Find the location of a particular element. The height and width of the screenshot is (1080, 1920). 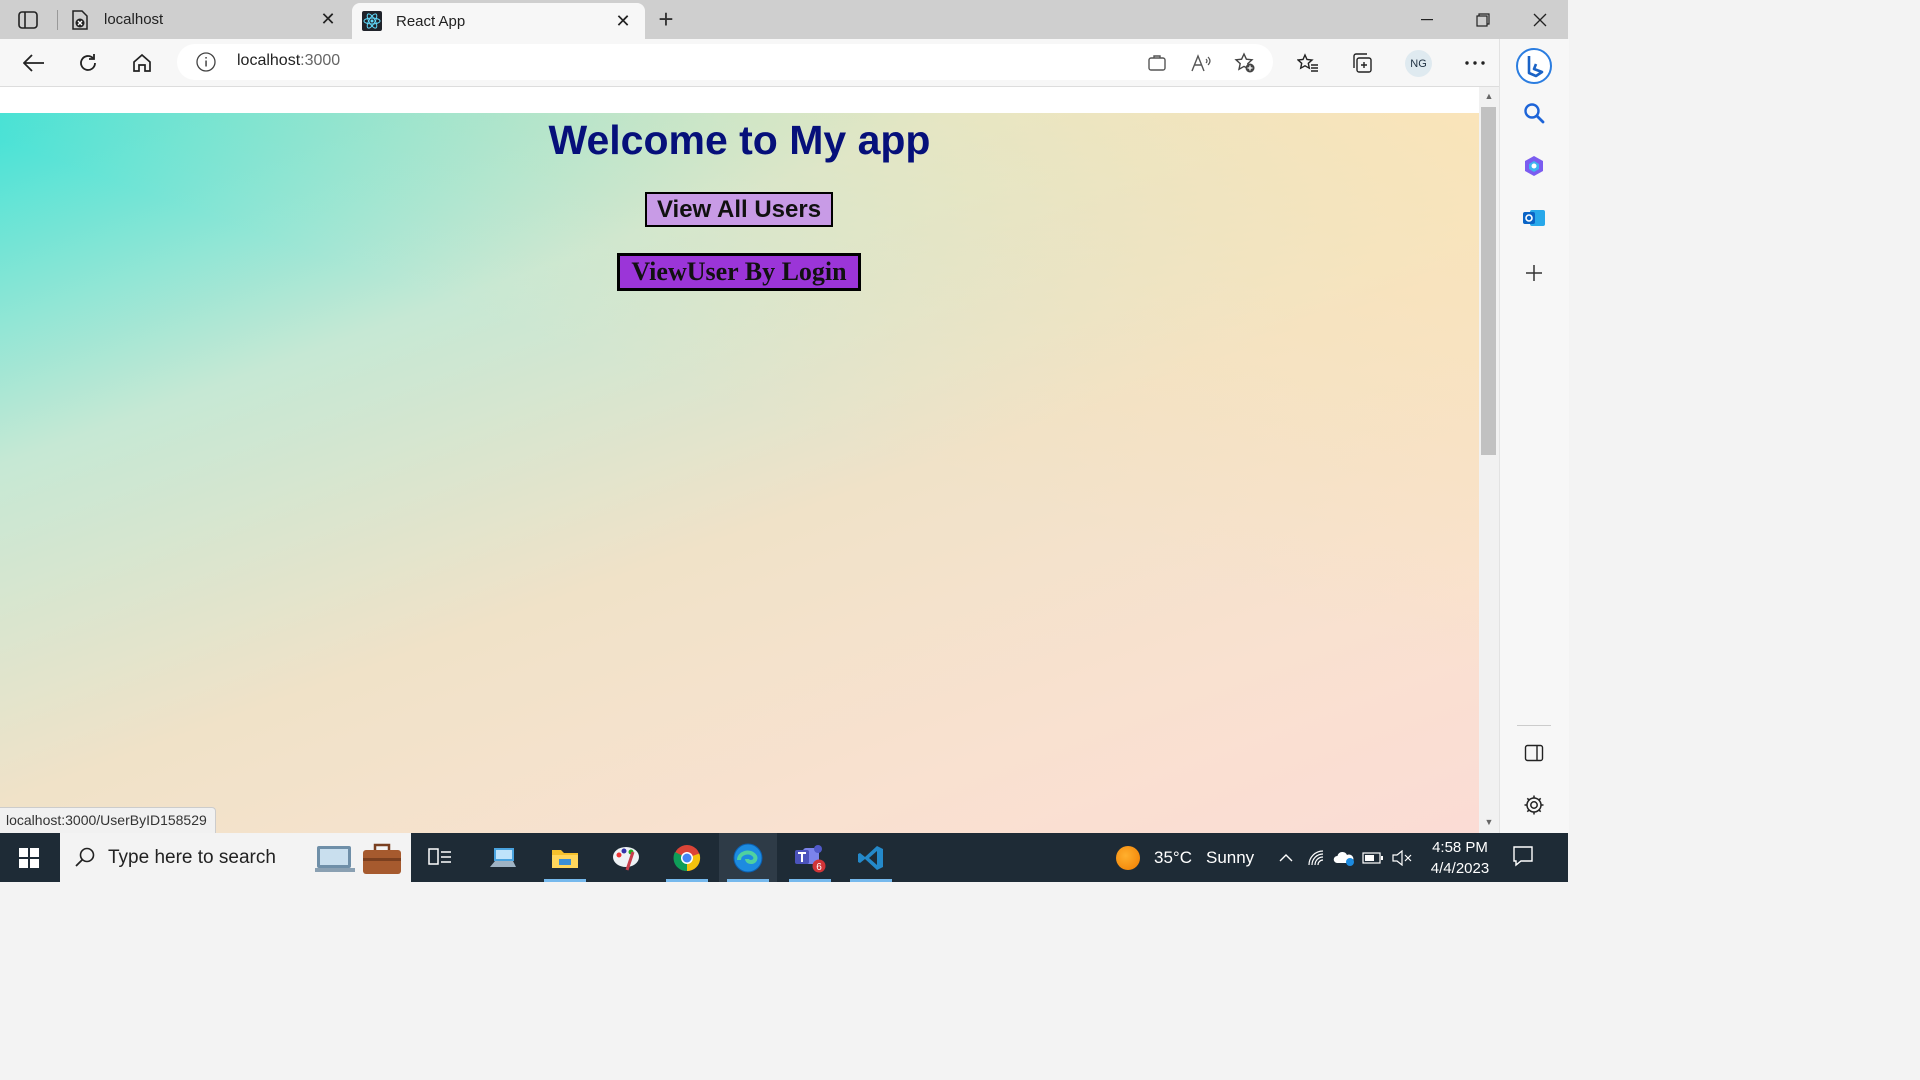

wifi-icon is located at coordinates (1316, 857).